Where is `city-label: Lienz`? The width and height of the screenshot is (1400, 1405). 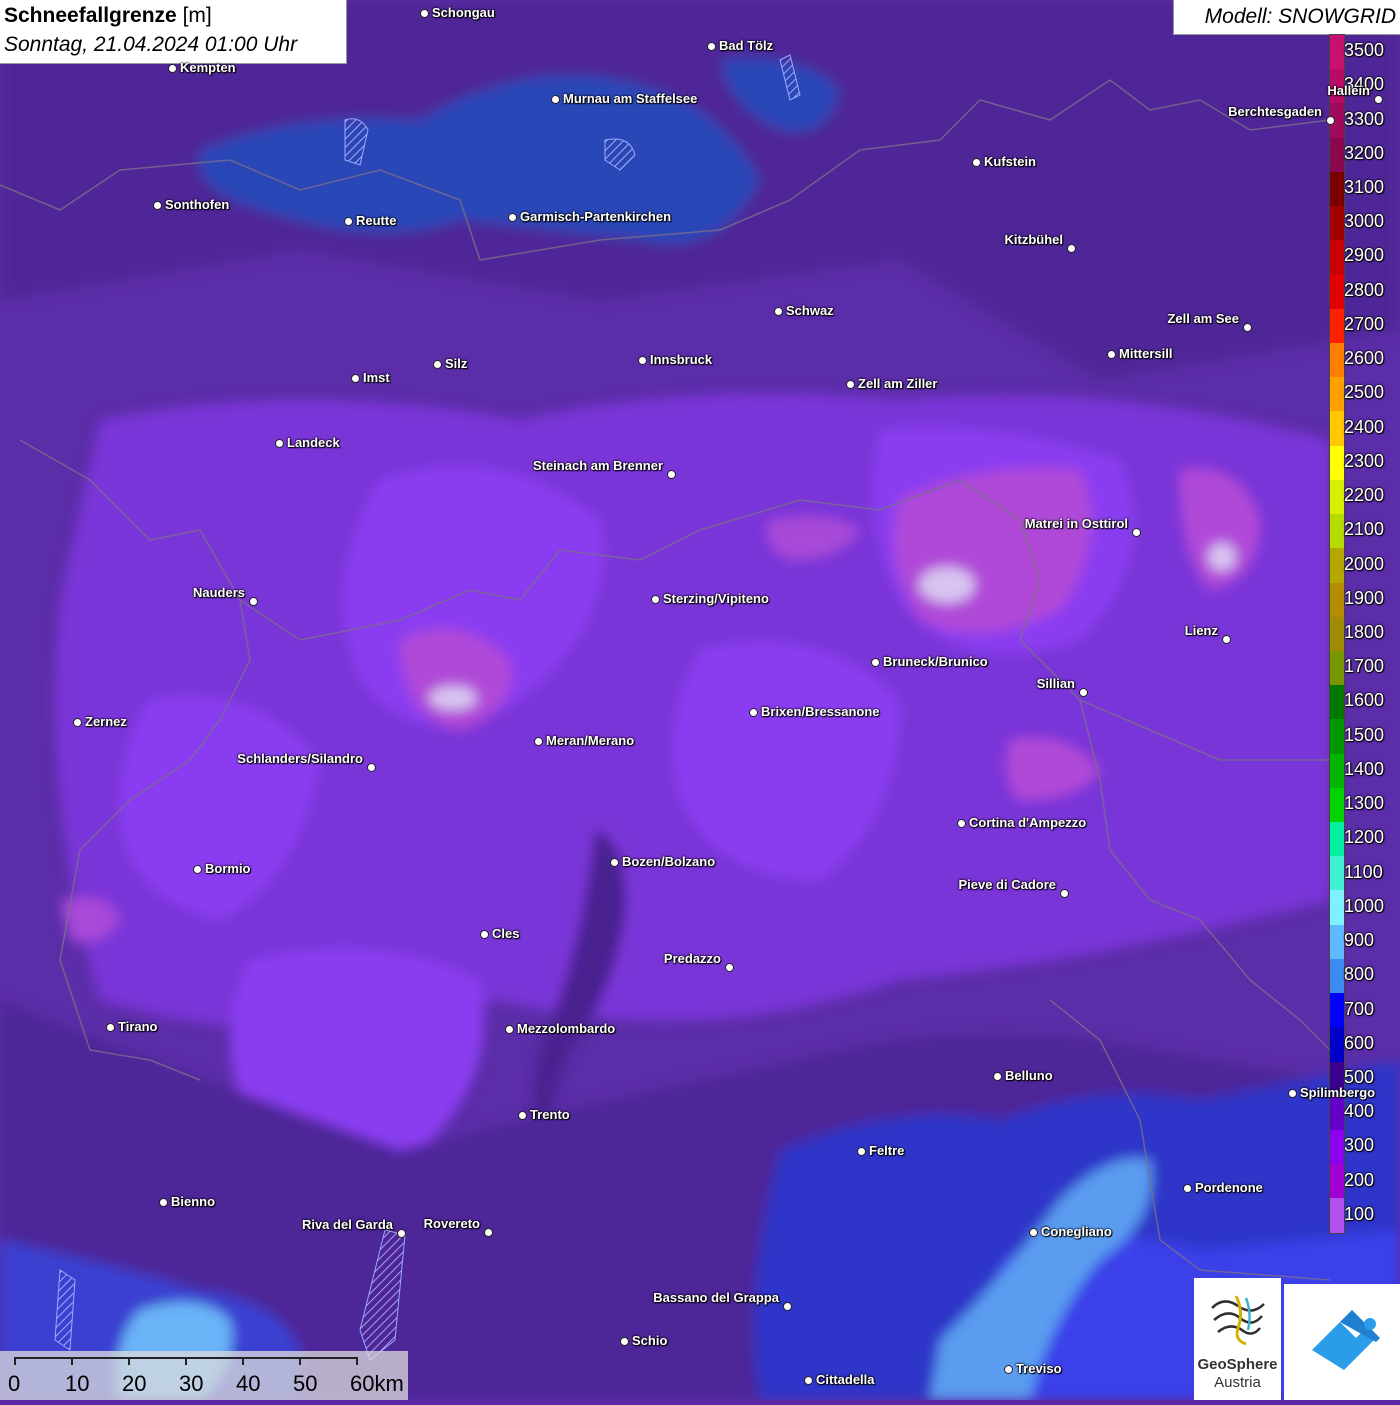
city-label: Lienz is located at coordinates (1201, 630).